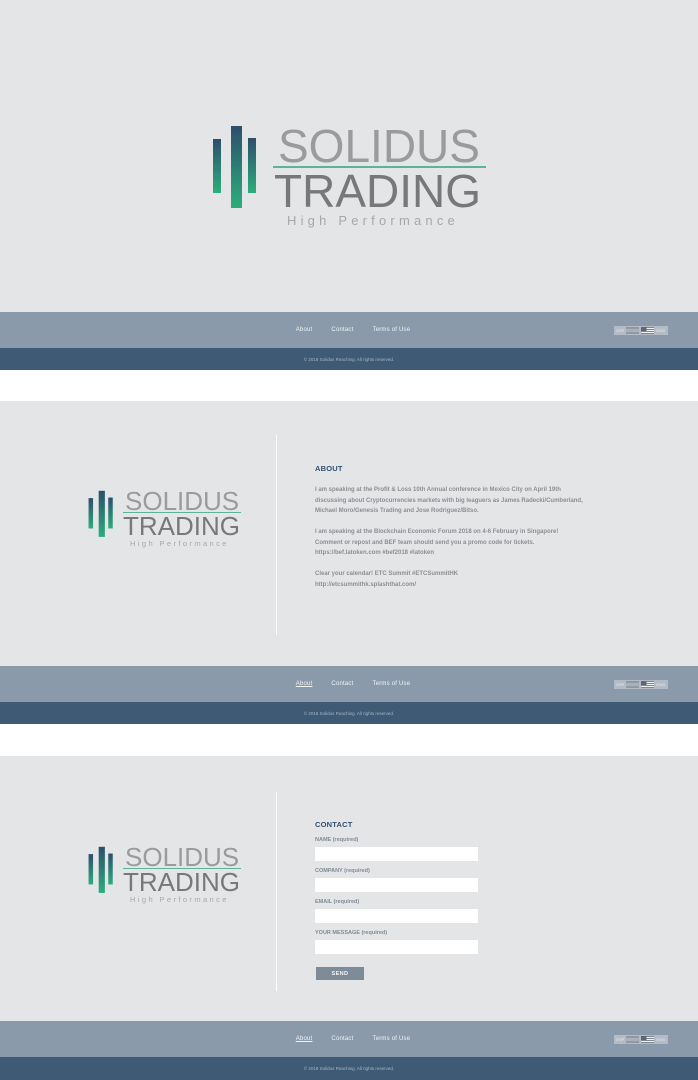 This screenshot has width=698, height=1080. Describe the element at coordinates (396, 947) in the screenshot. I see `message-field` at that location.